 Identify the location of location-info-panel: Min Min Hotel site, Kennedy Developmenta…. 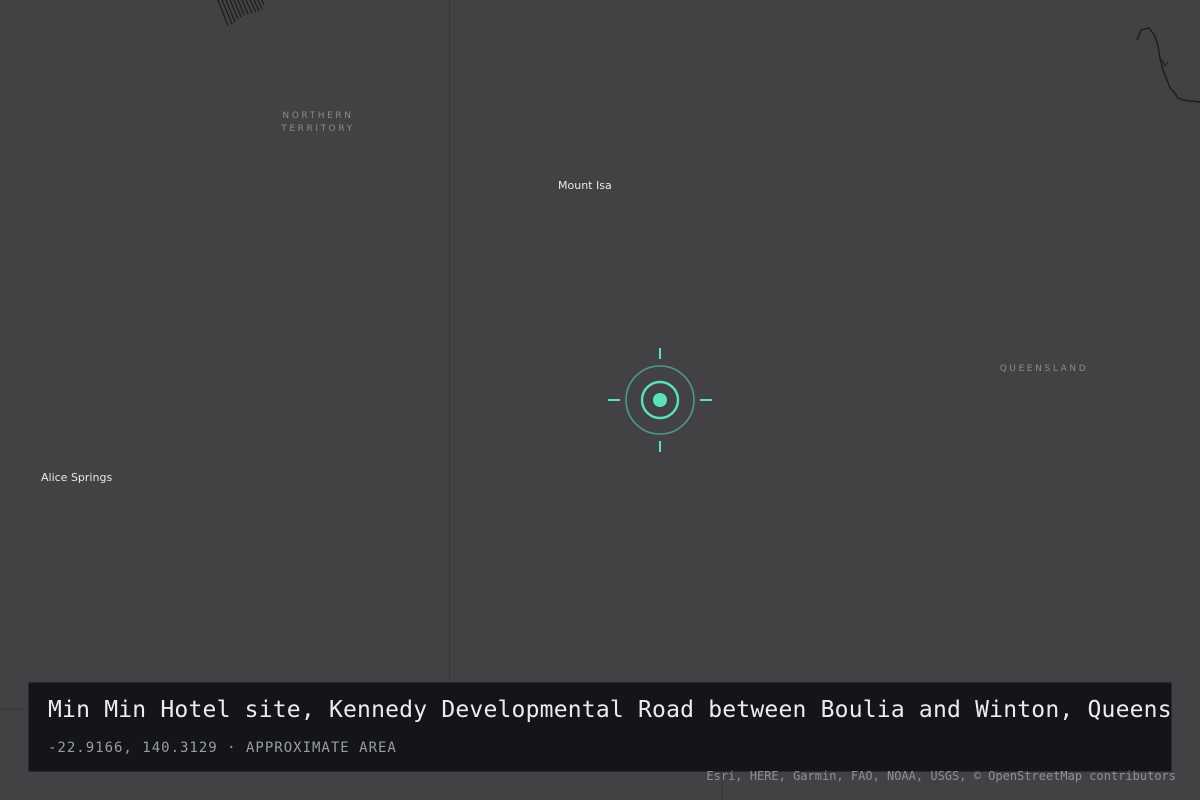
(600, 727).